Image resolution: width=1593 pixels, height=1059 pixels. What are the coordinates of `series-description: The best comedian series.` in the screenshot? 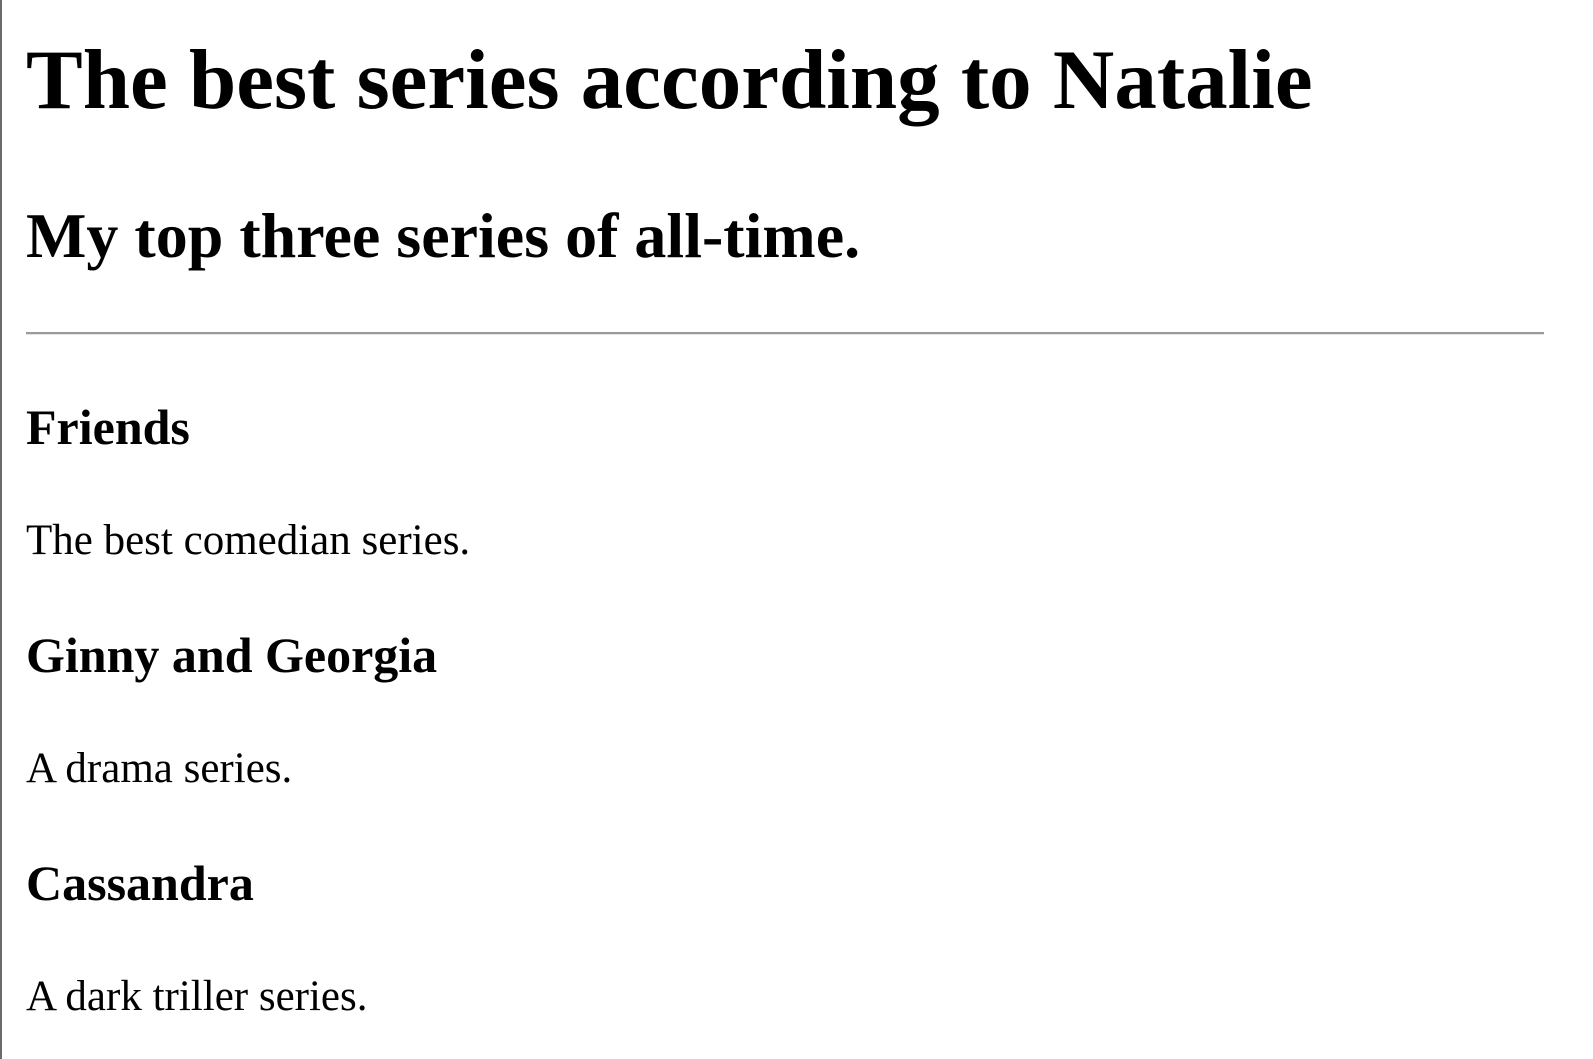 It's located at (248, 540).